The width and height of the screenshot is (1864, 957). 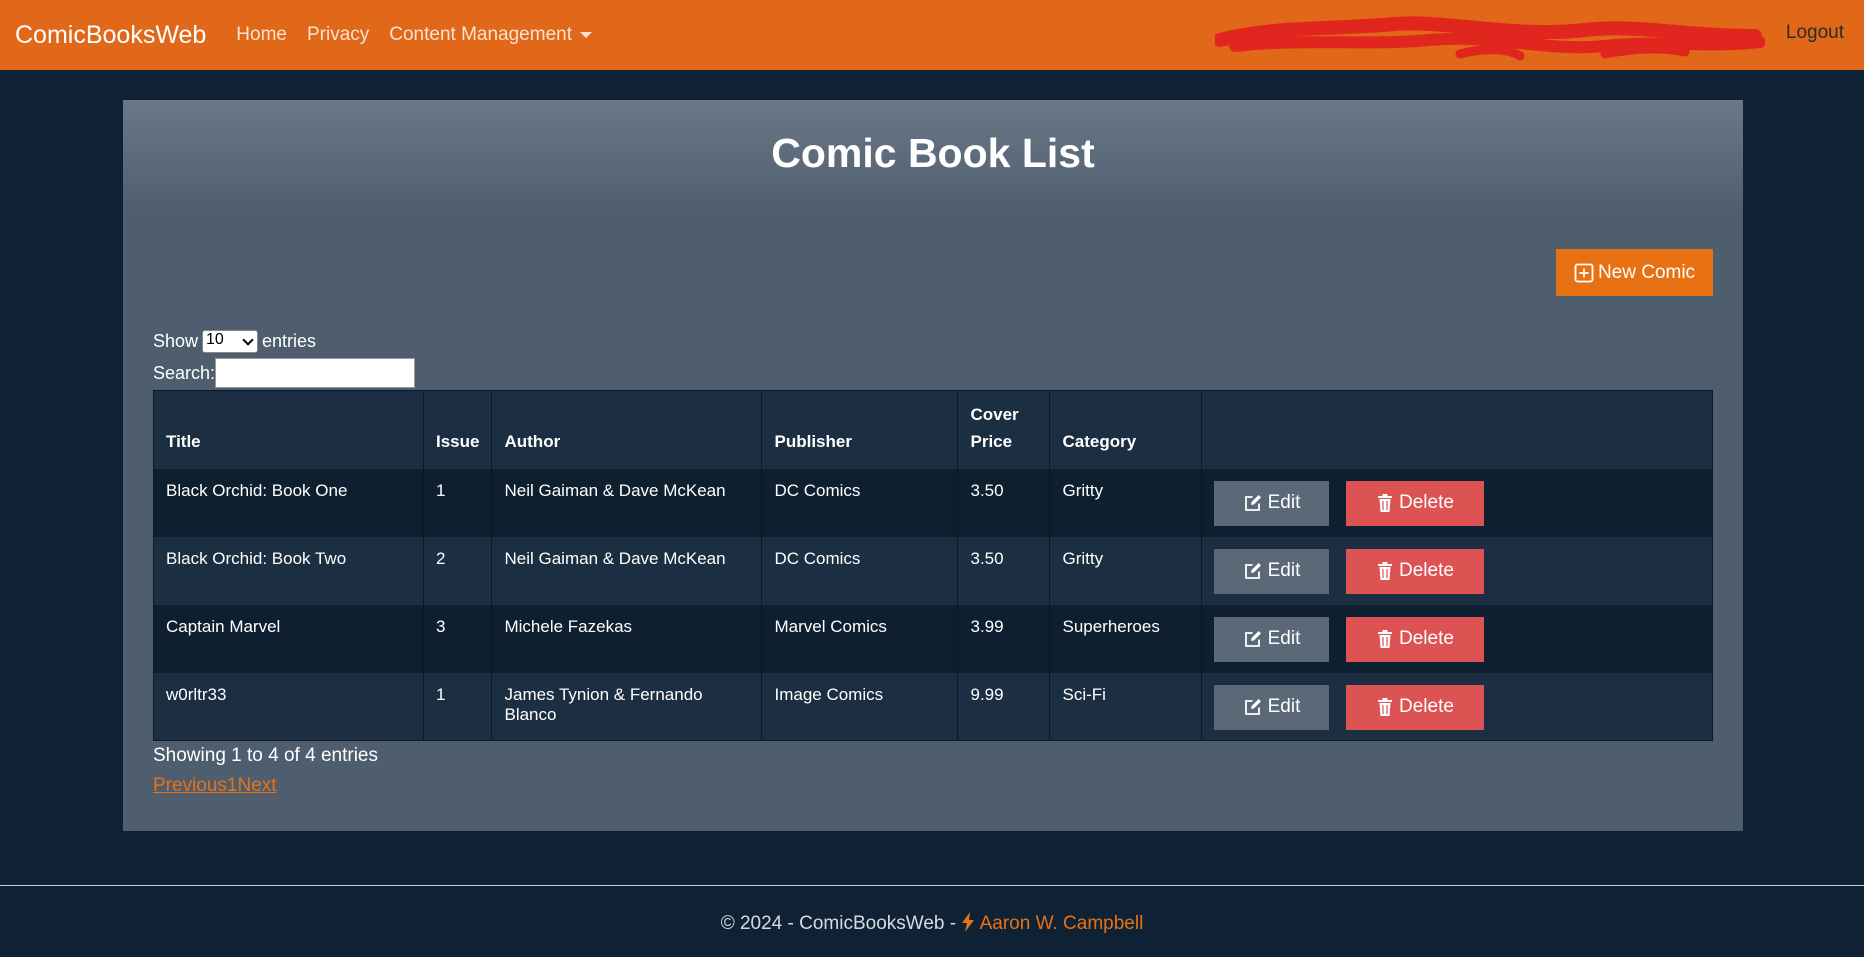 I want to click on column-header-author: Author, so click(x=627, y=429).